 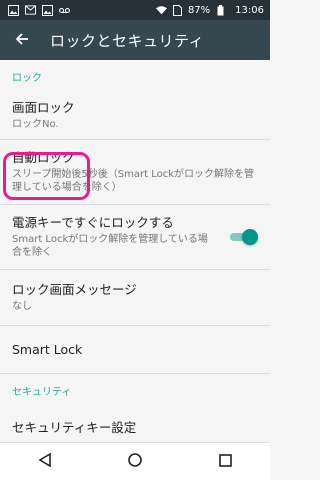 I want to click on app-bar: ロックとセキュリティ, so click(x=135, y=40).